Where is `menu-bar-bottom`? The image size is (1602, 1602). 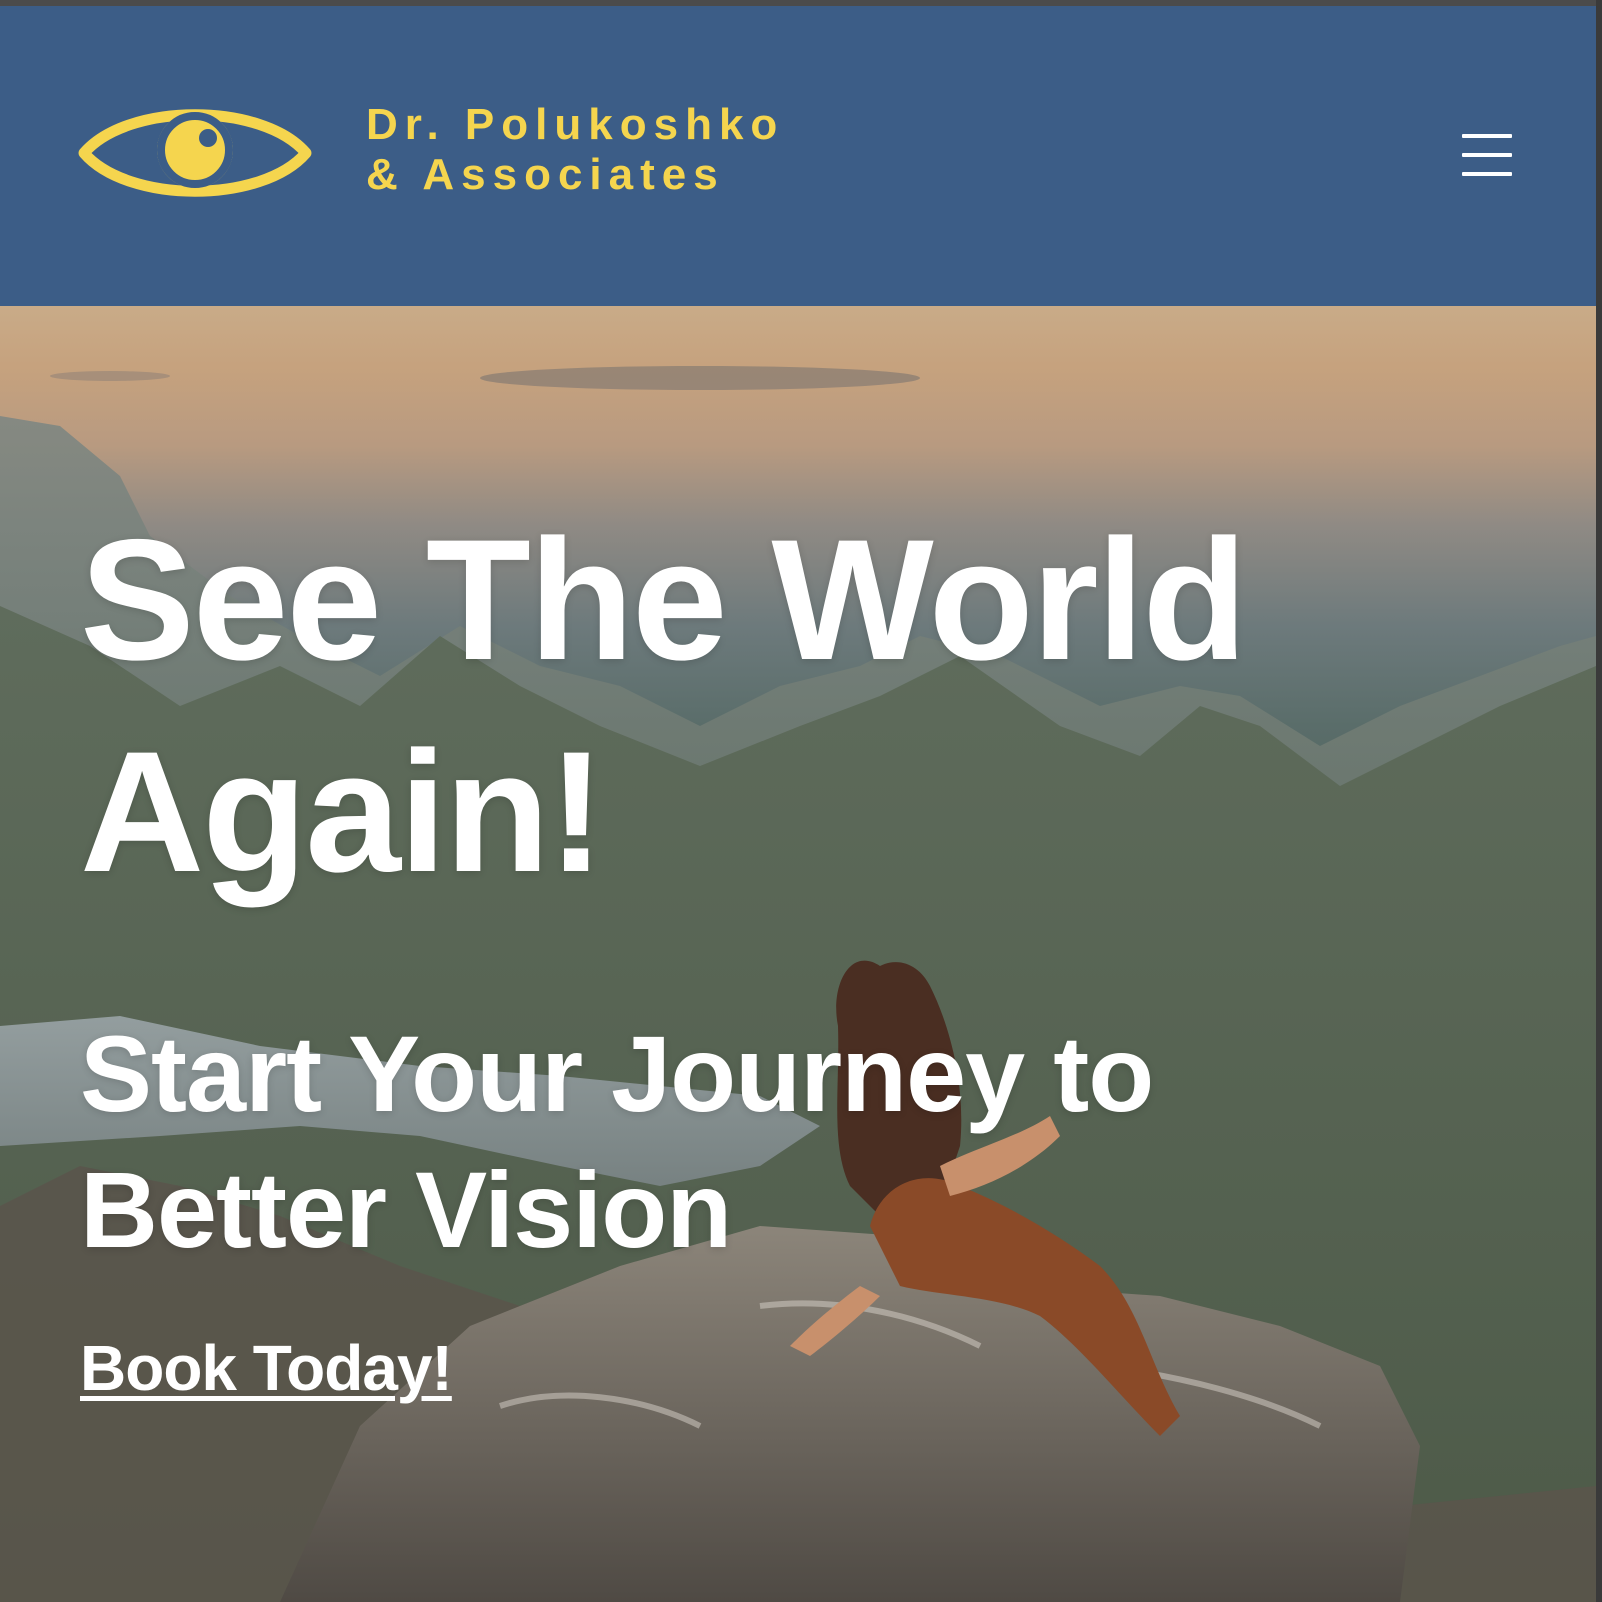
menu-bar-bottom is located at coordinates (1487, 174).